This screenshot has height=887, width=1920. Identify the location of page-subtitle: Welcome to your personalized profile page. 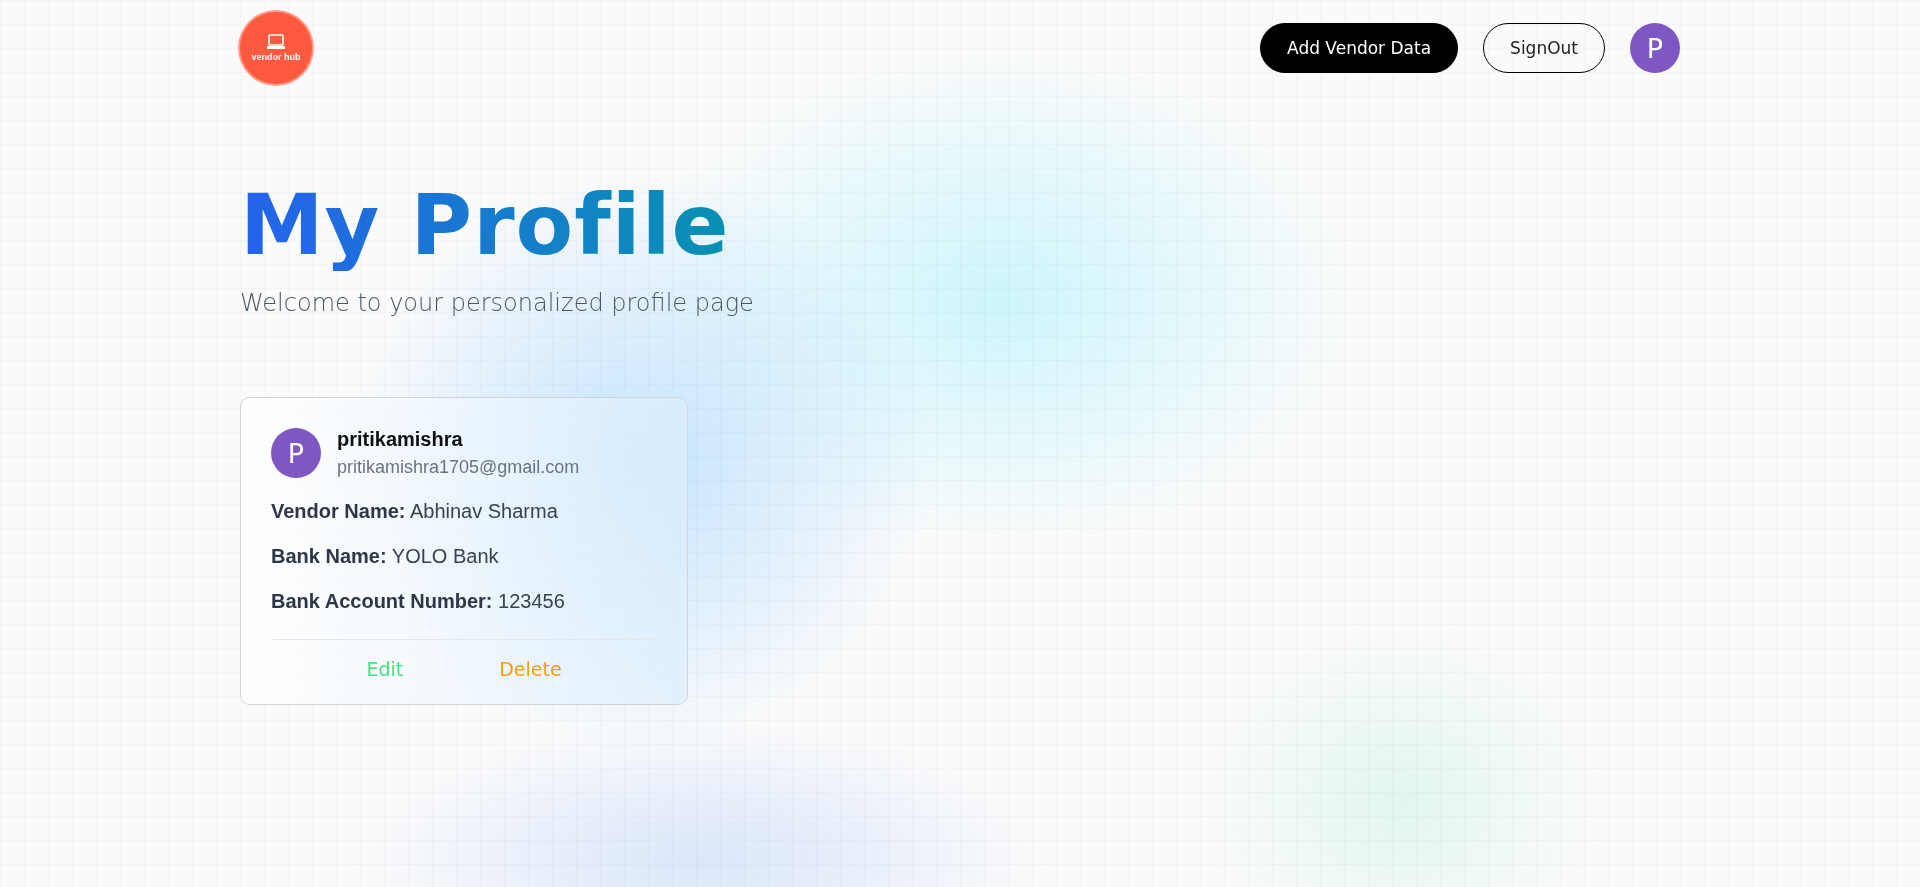
(497, 303).